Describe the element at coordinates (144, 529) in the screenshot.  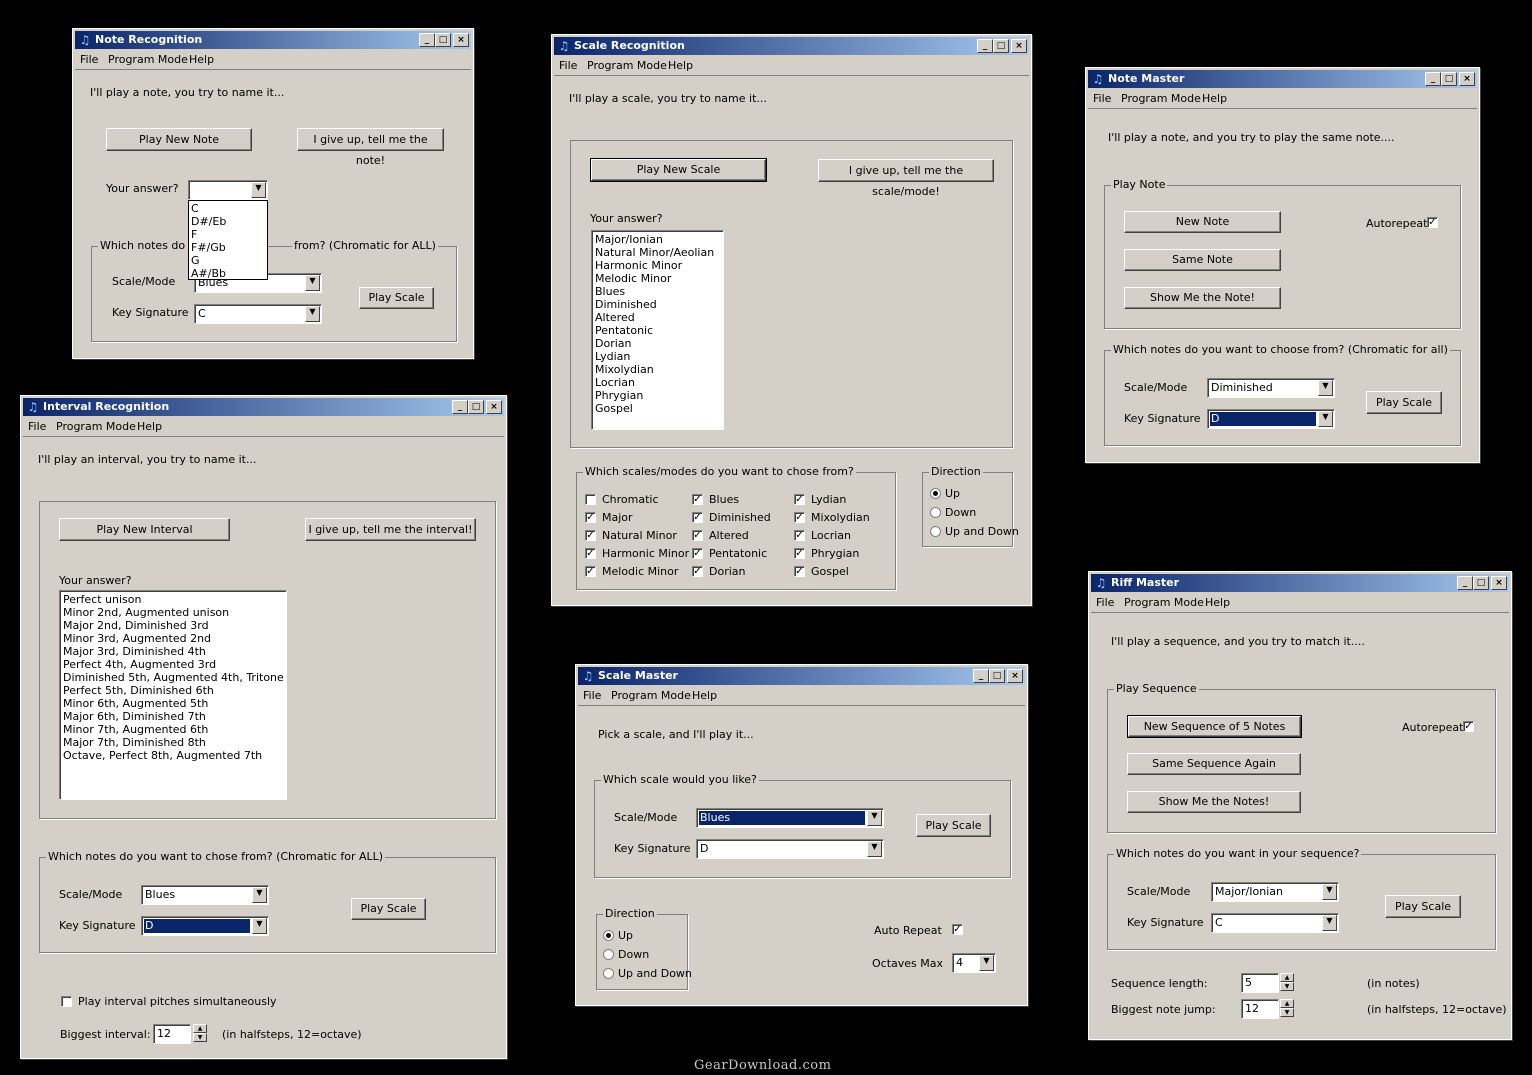
I see `play-new-interval-button: Play New Interval` at that location.